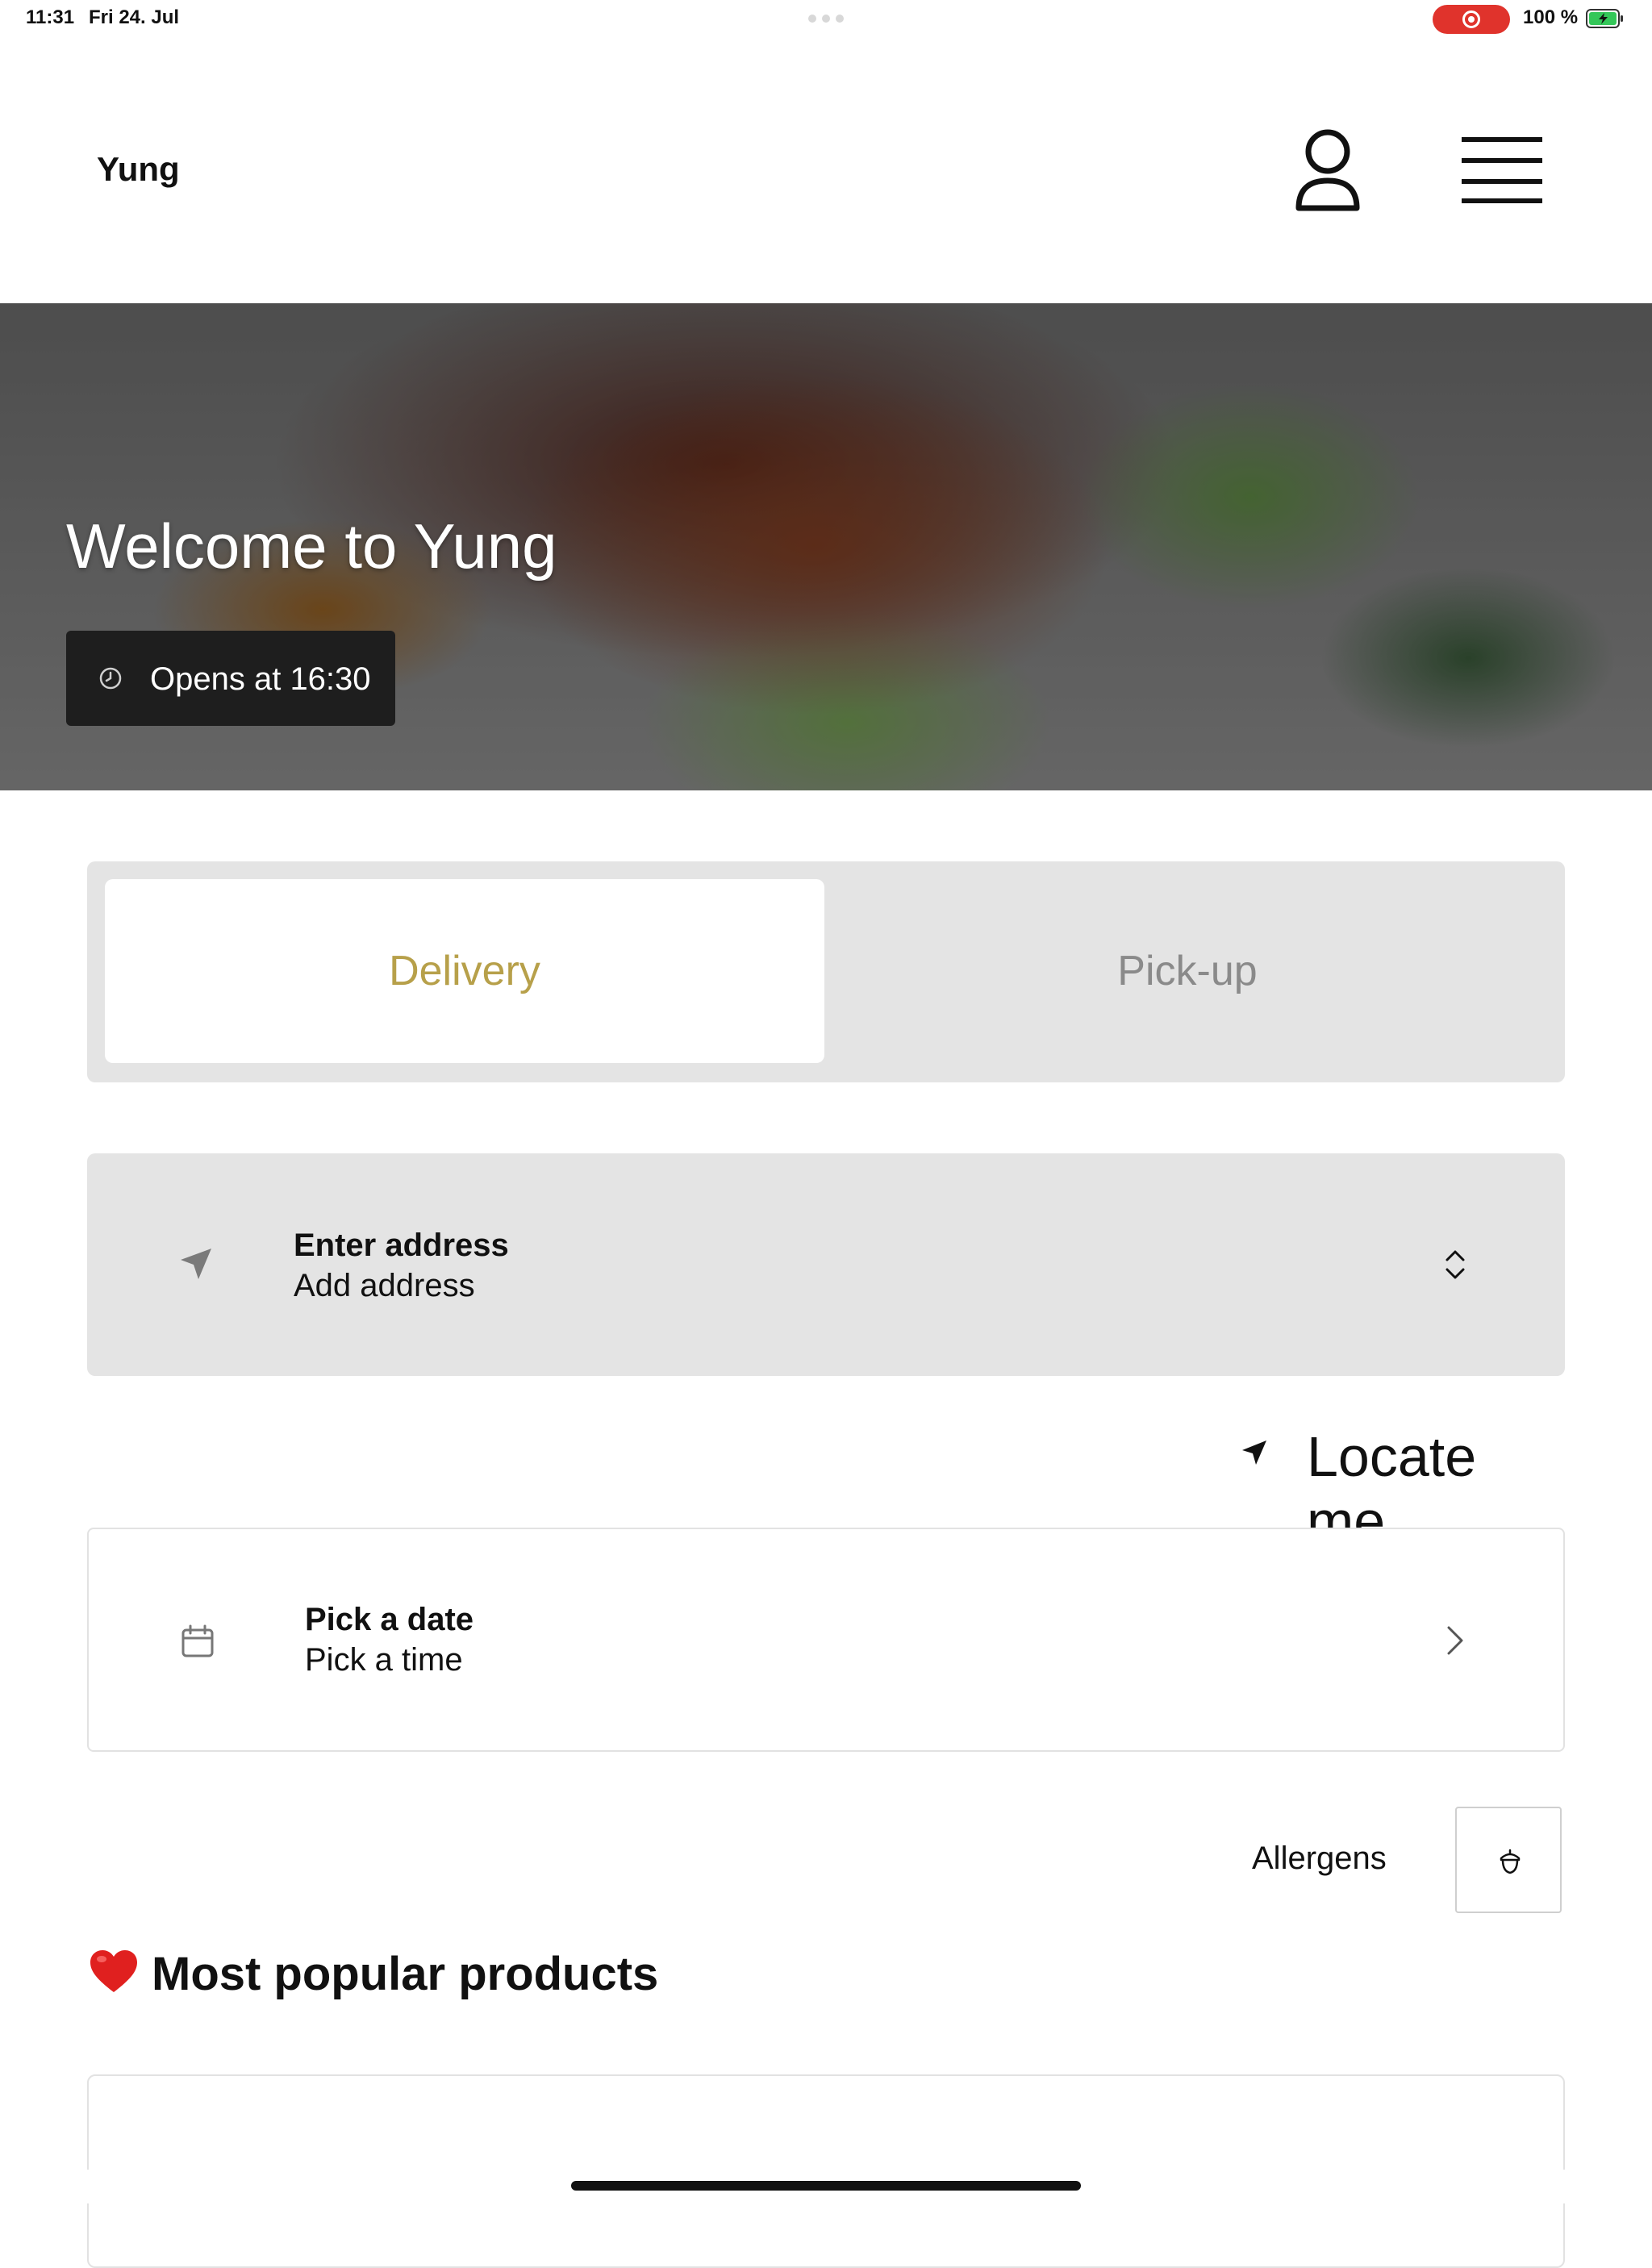 Image resolution: width=1652 pixels, height=2268 pixels. Describe the element at coordinates (826, 1640) in the screenshot. I see `date-time-picker: Pick a date Pick a time` at that location.